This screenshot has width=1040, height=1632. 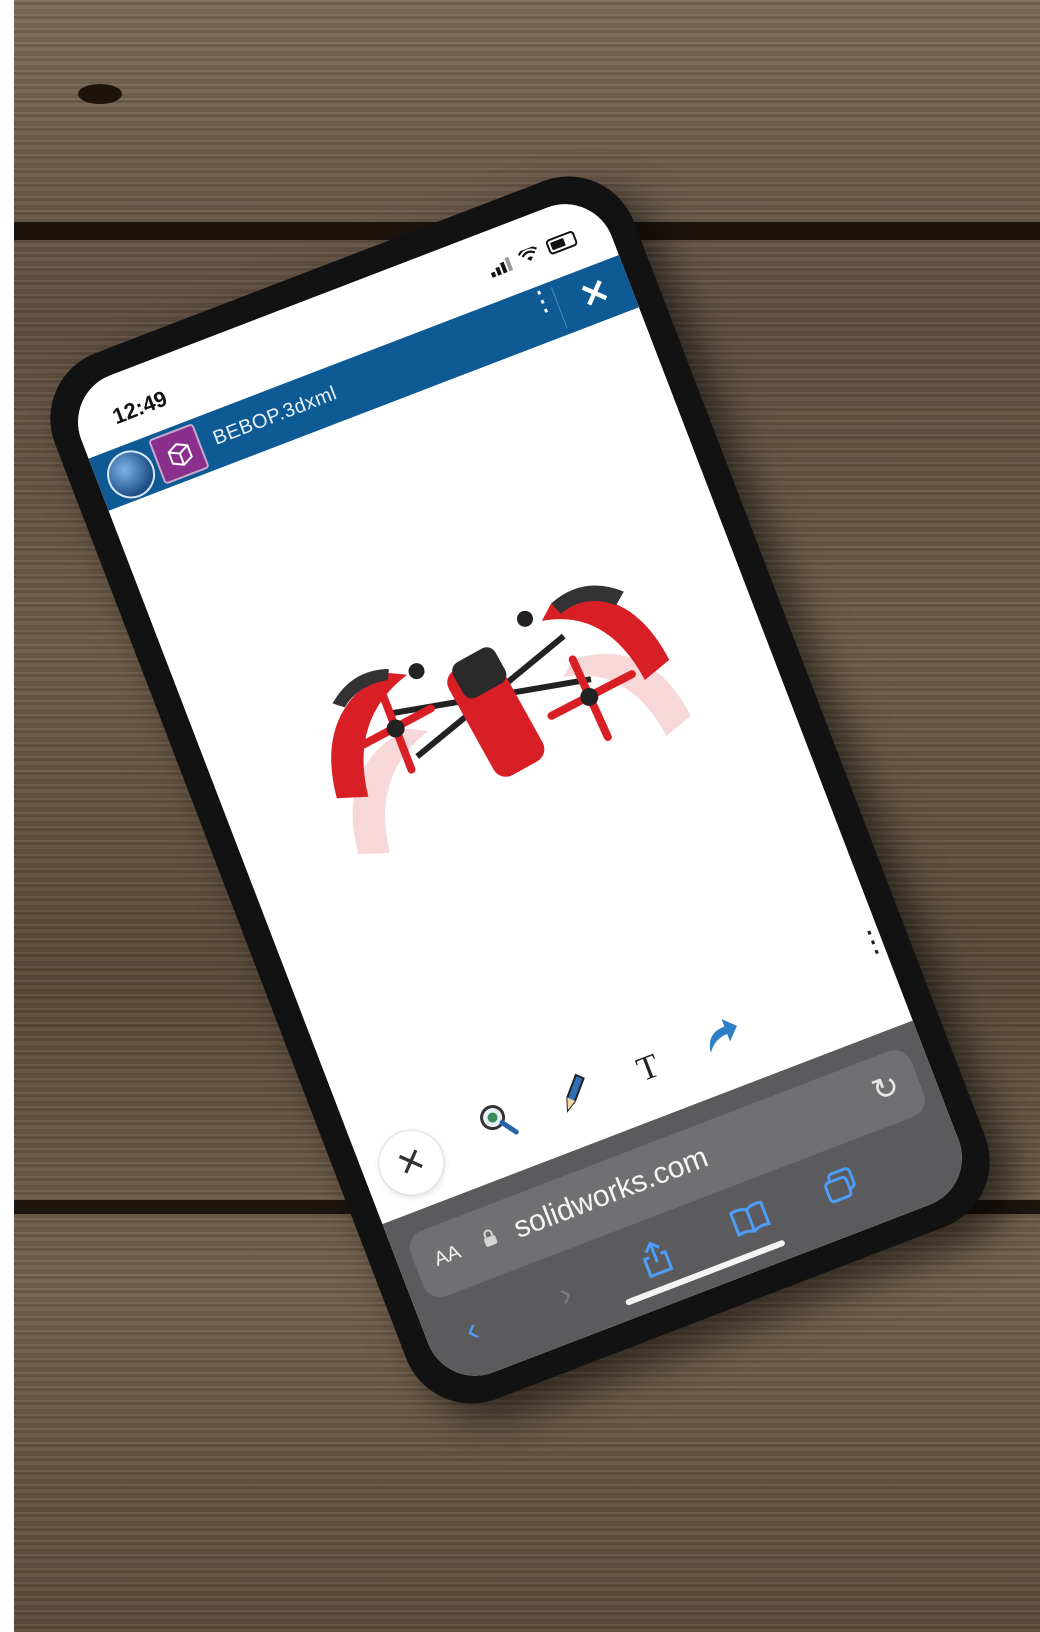 I want to click on close-viewer-button: ✕, so click(x=595, y=294).